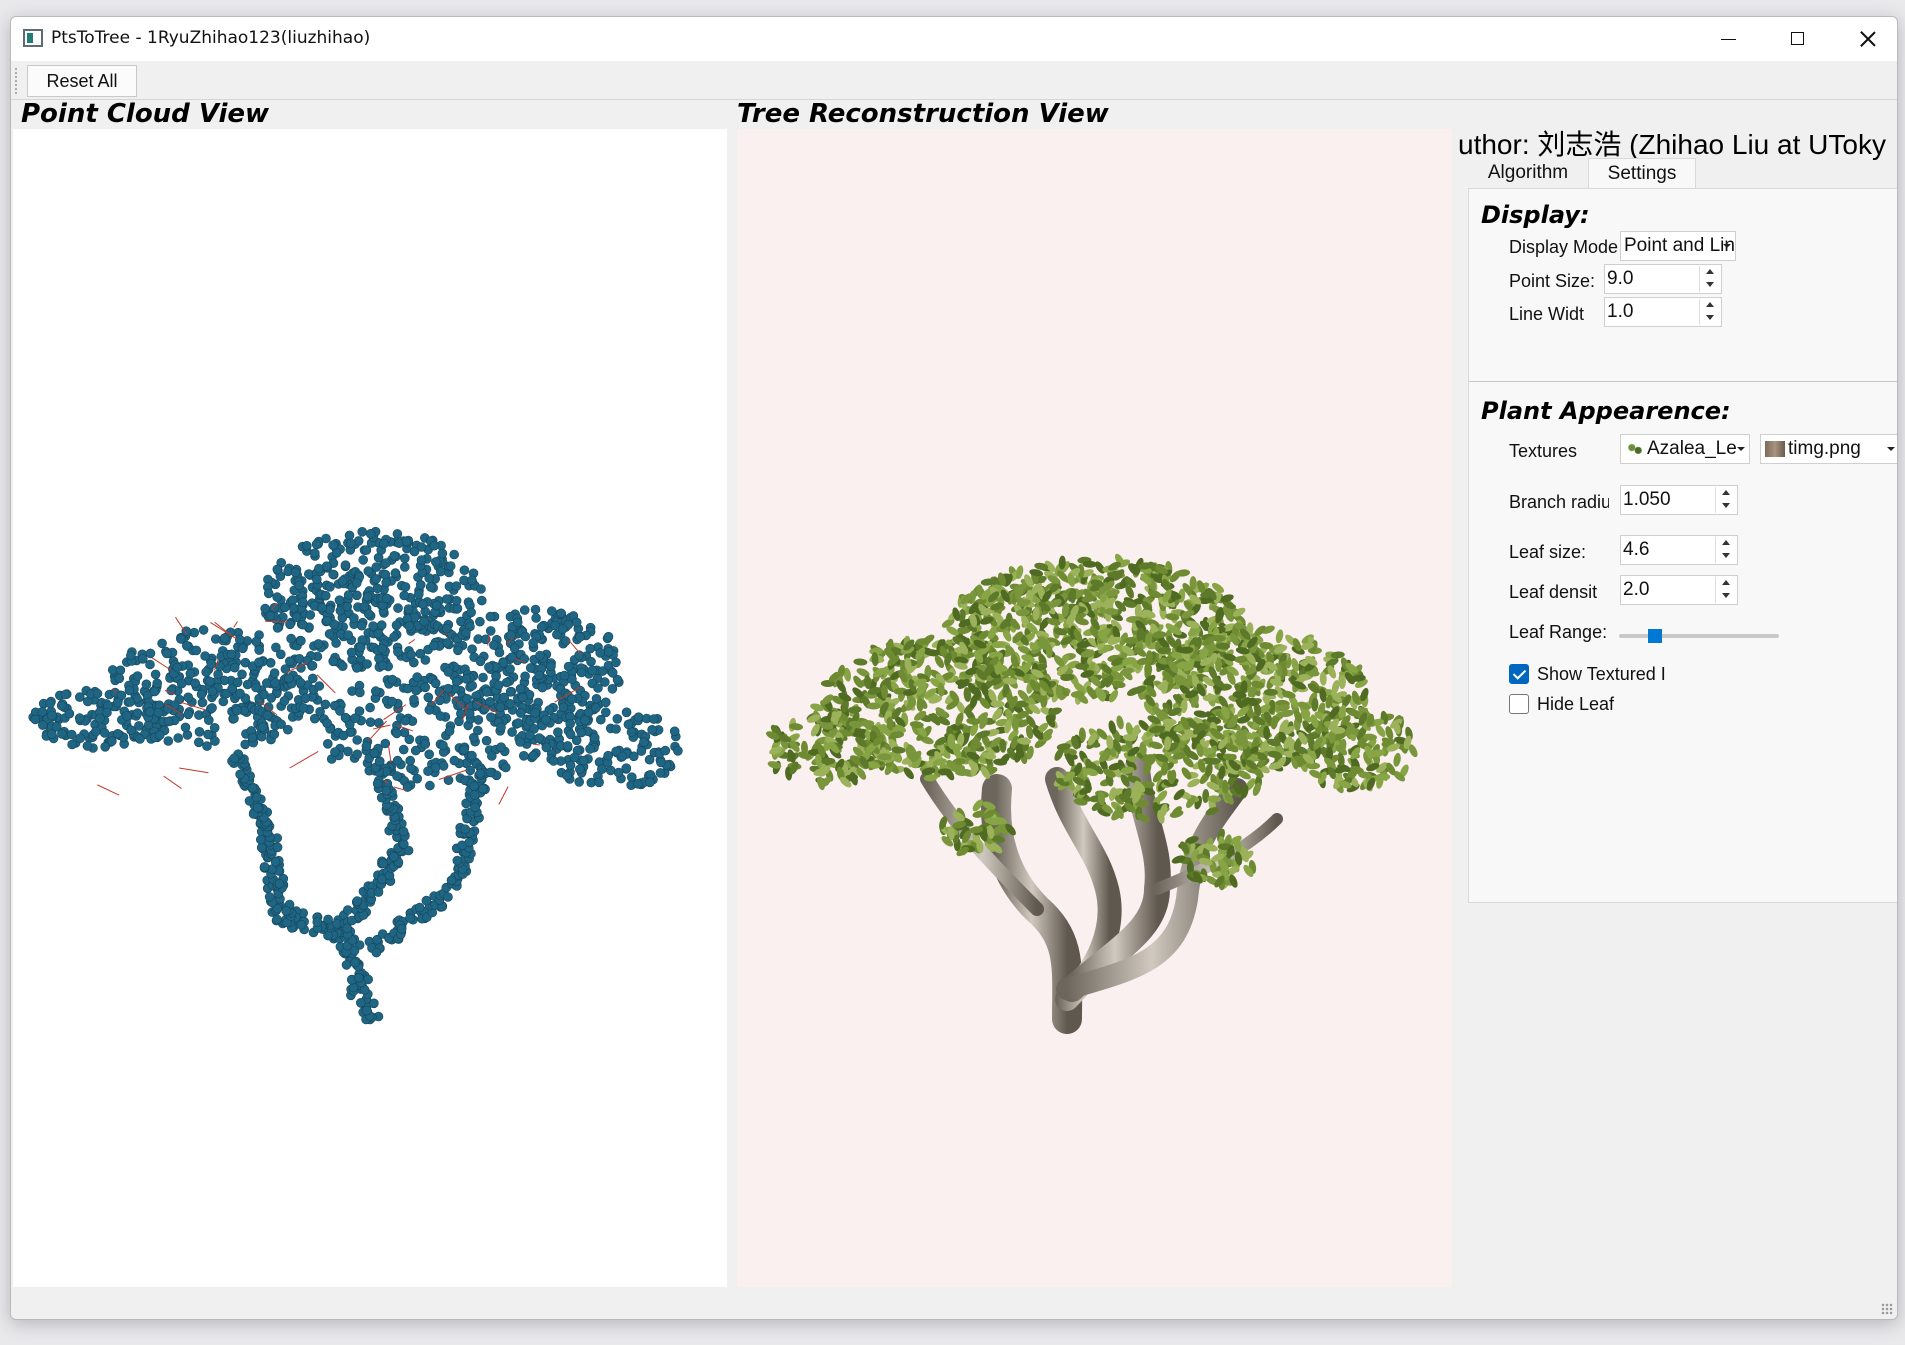 The image size is (1905, 1345). What do you see at coordinates (1620, 311) in the screenshot?
I see `line-width-value: 1.0` at bounding box center [1620, 311].